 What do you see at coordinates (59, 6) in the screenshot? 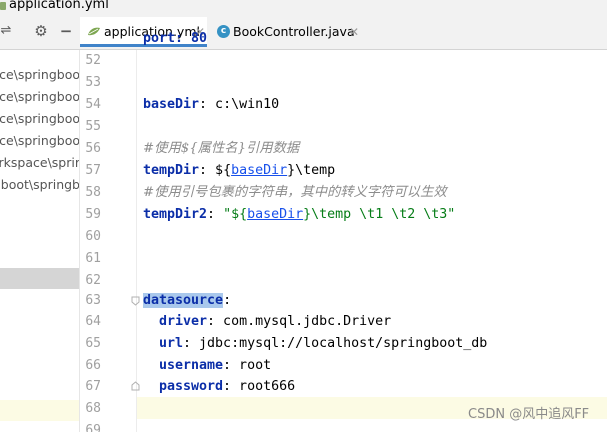
I see `window-title: application.yml` at bounding box center [59, 6].